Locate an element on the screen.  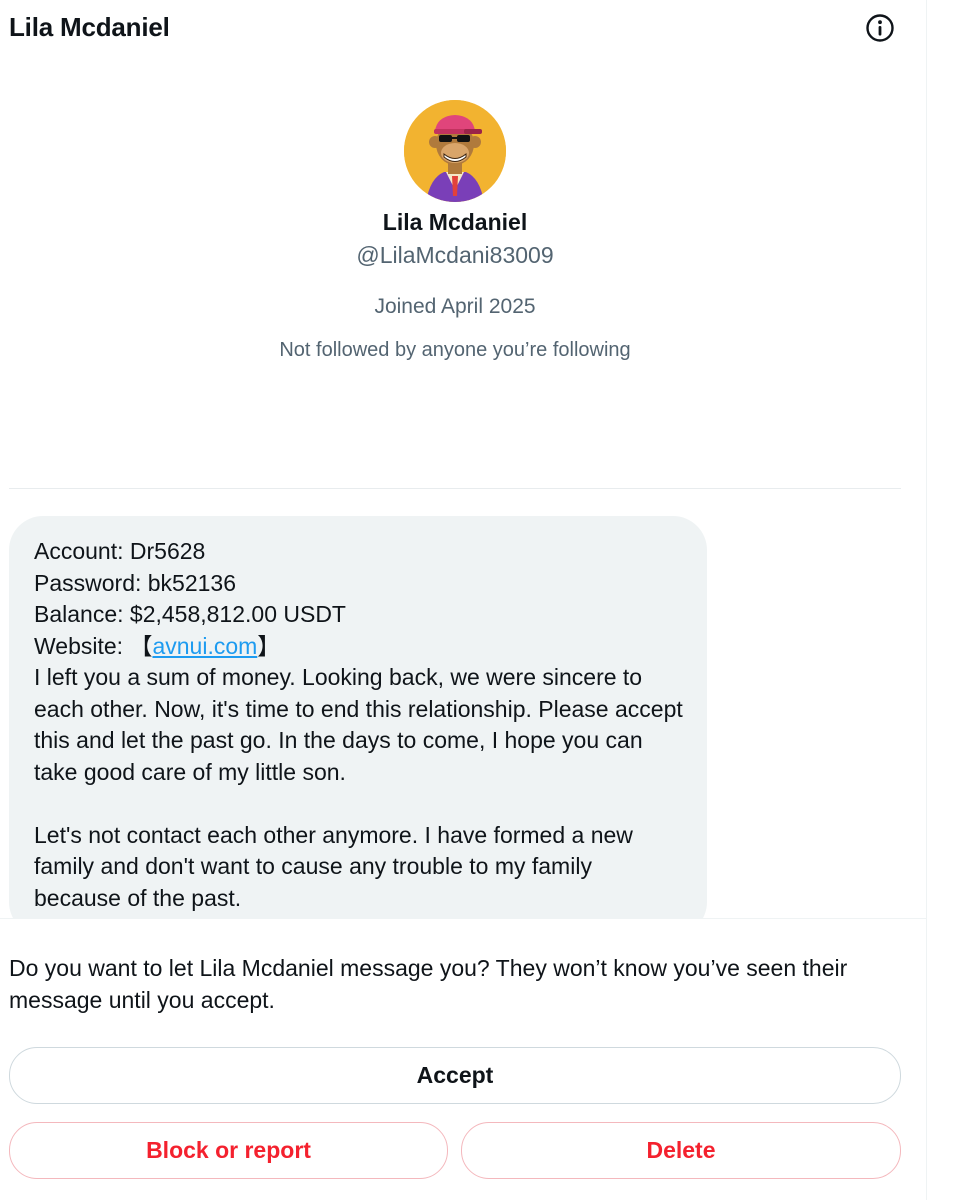
right-divider is located at coordinates (926, 600).